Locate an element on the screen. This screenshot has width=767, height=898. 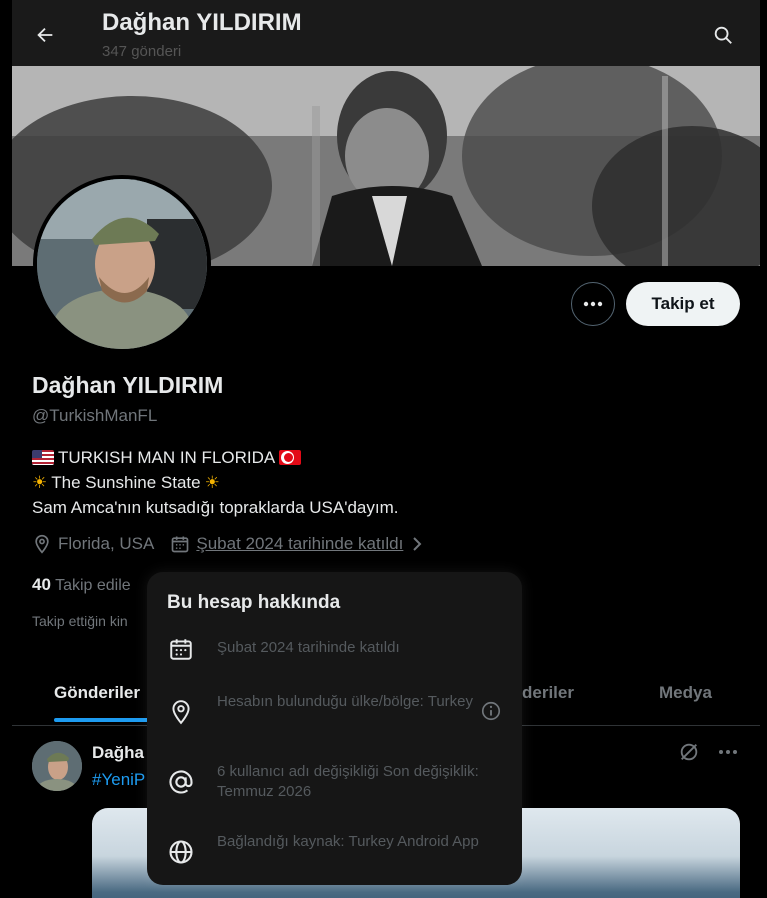
tab-media: Medya is located at coordinates (685, 693).